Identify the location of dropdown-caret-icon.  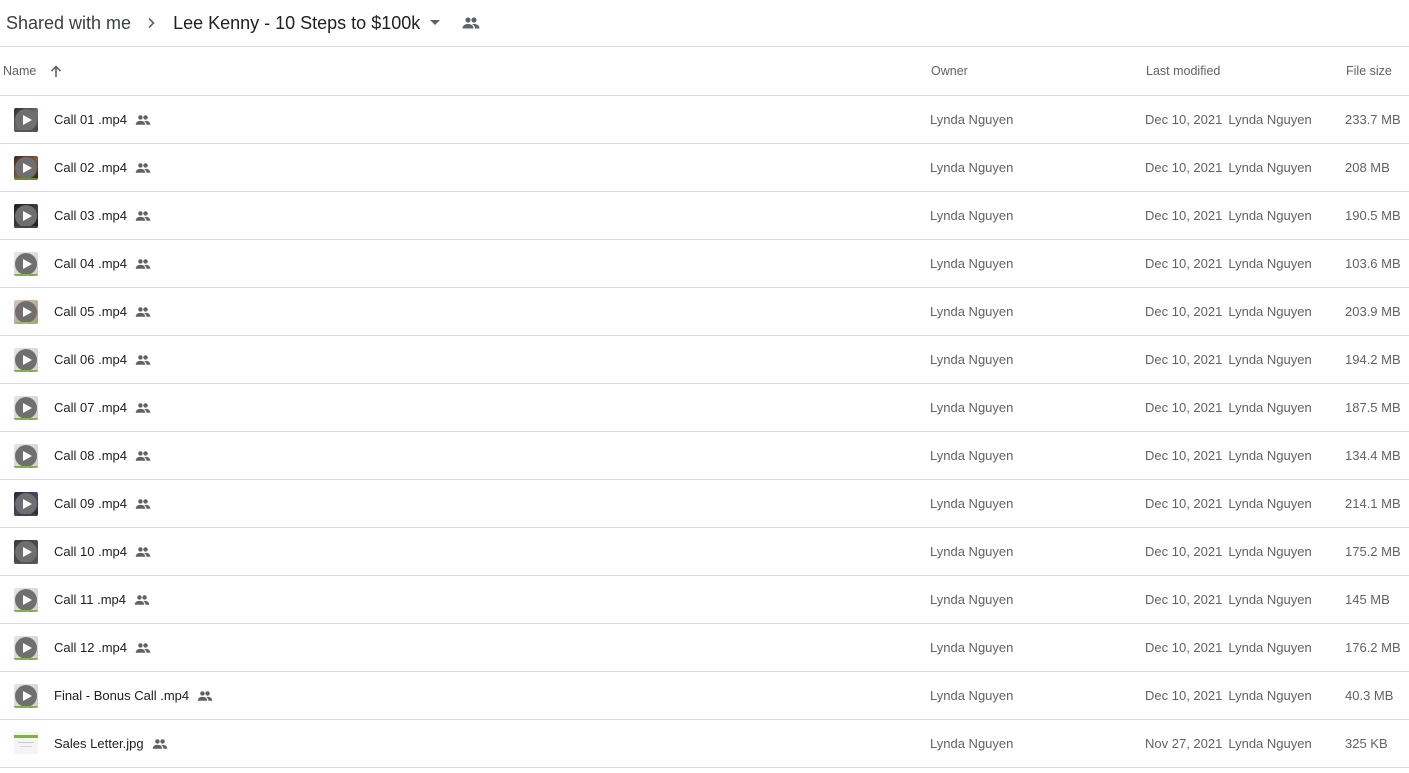
(435, 23).